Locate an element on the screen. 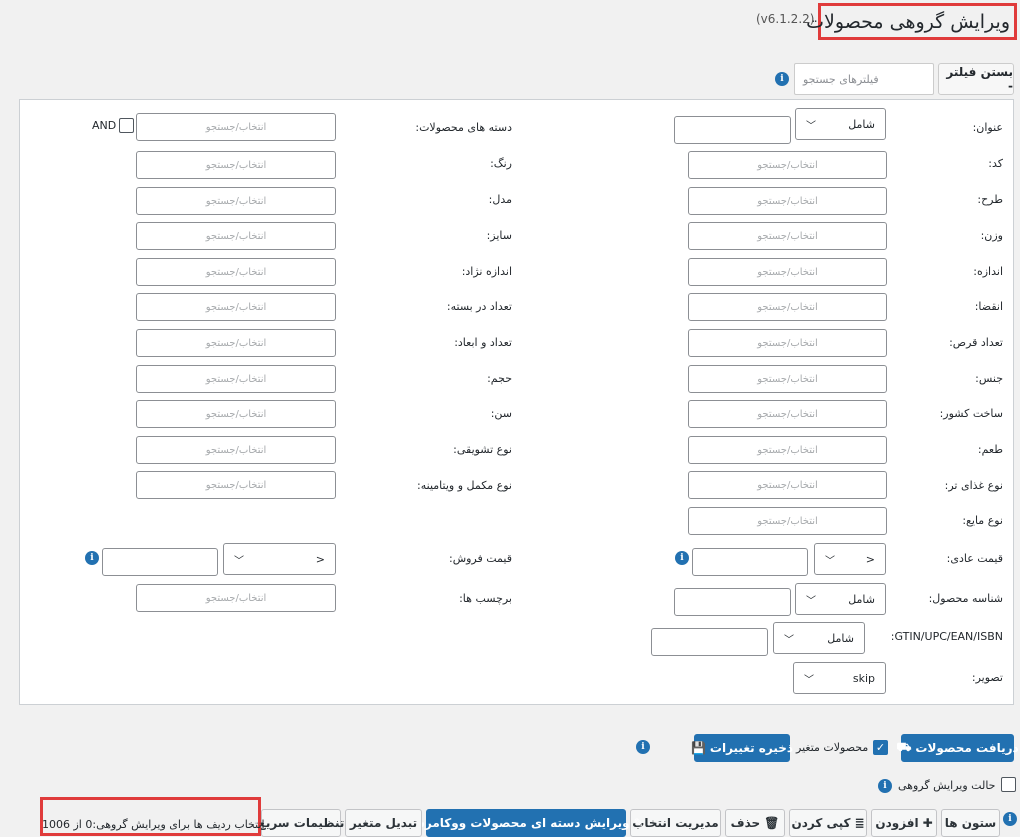 The image size is (1020, 837). country-label: ساخت کشور: is located at coordinates (971, 413).